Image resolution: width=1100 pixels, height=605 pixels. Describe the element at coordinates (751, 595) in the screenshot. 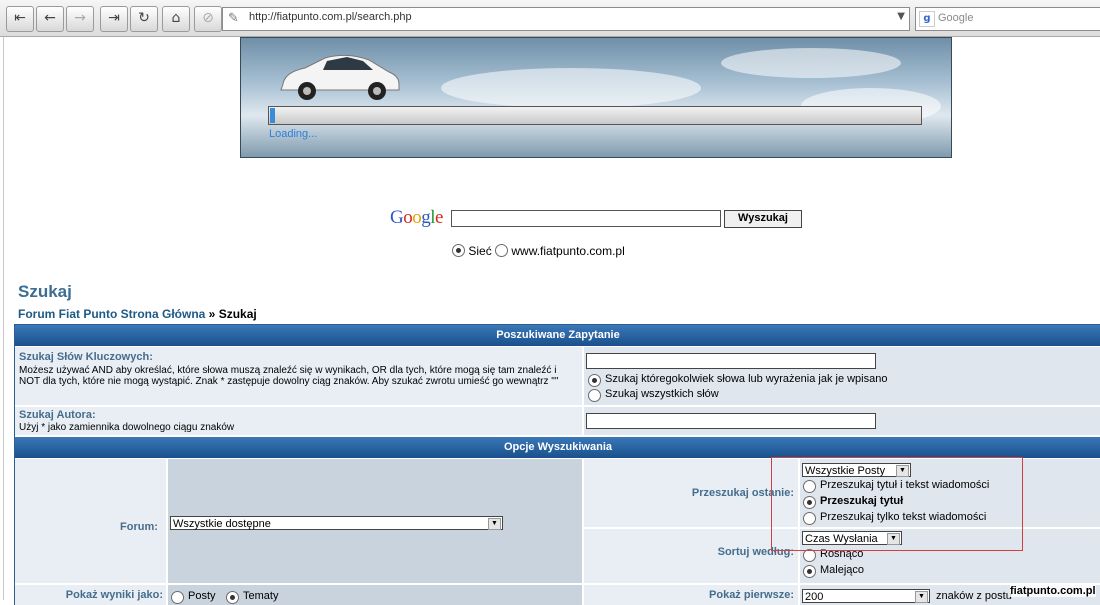

I see `return-chars-label: Pokaż pierwsze:` at that location.